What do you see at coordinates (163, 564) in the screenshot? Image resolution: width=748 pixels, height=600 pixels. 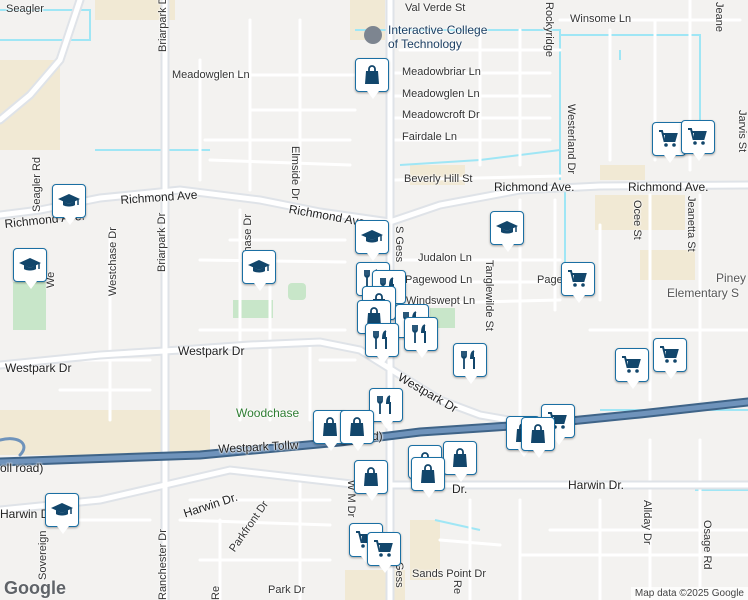 I see `street-label-ranchester: Ranchester Dr` at bounding box center [163, 564].